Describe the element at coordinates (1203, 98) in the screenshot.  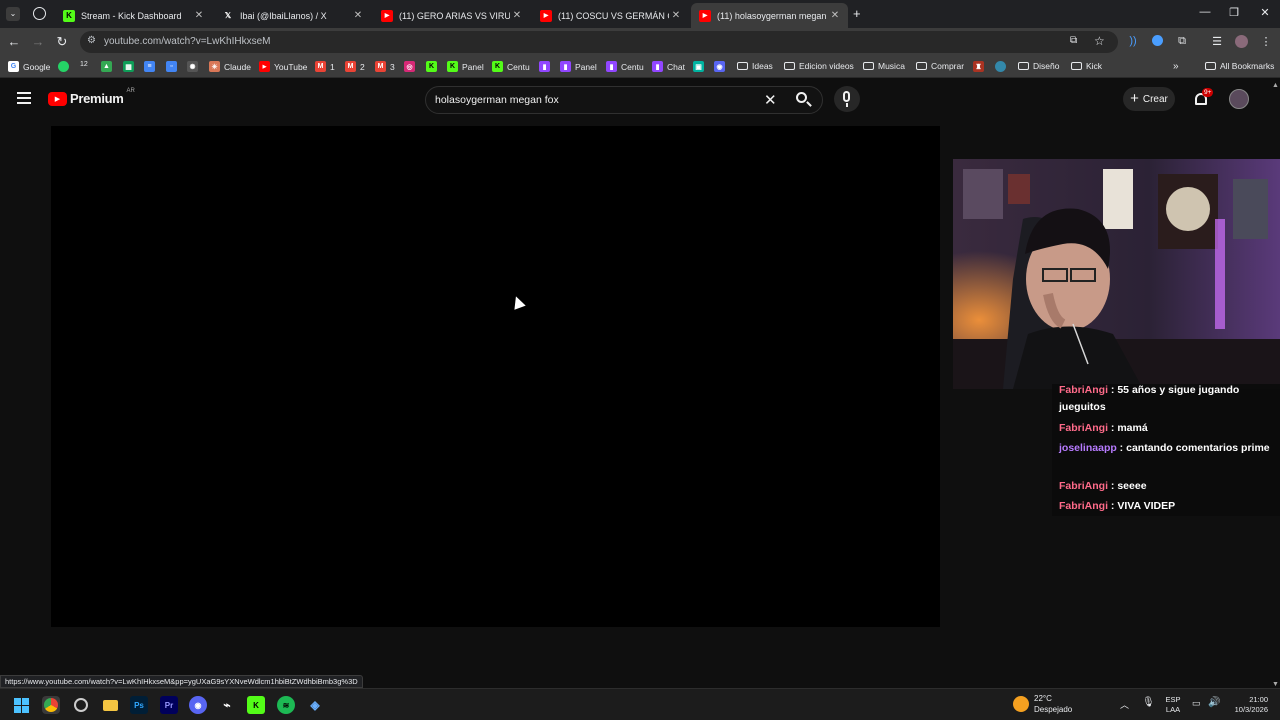
I see `notifications-button: 9+` at that location.